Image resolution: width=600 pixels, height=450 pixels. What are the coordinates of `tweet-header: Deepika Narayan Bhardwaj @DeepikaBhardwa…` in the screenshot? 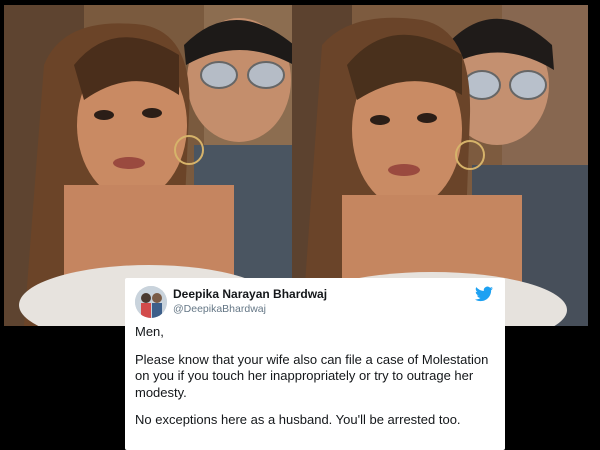 It's located at (315, 303).